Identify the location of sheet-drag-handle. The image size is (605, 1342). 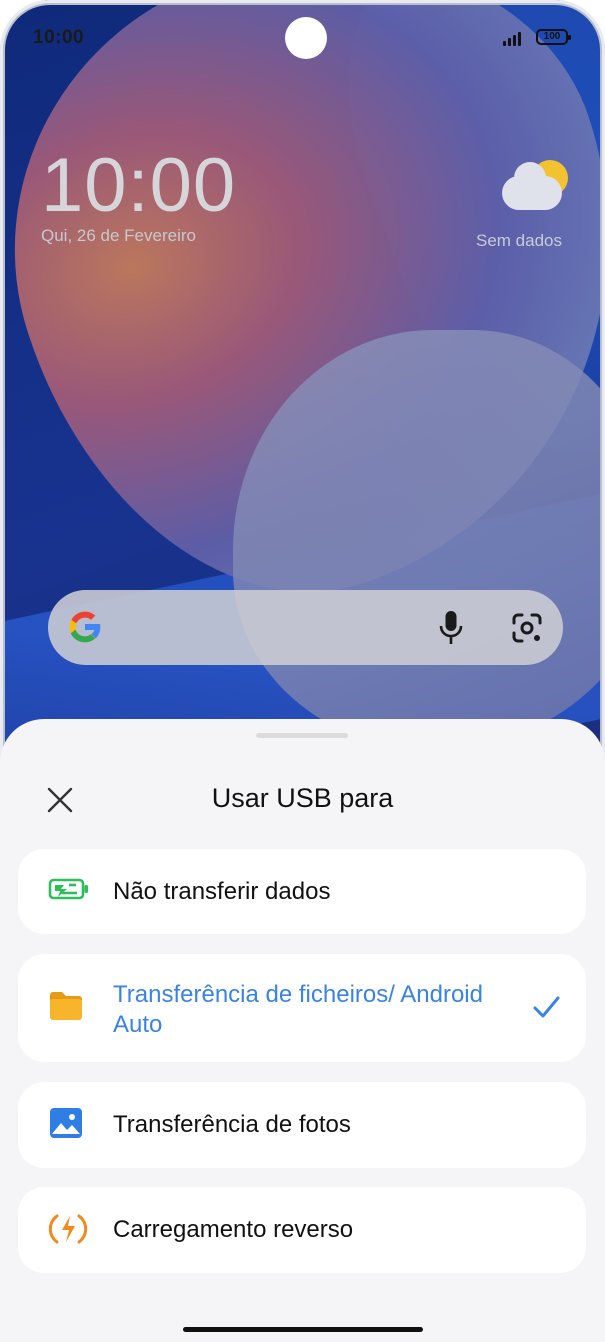
(302, 735).